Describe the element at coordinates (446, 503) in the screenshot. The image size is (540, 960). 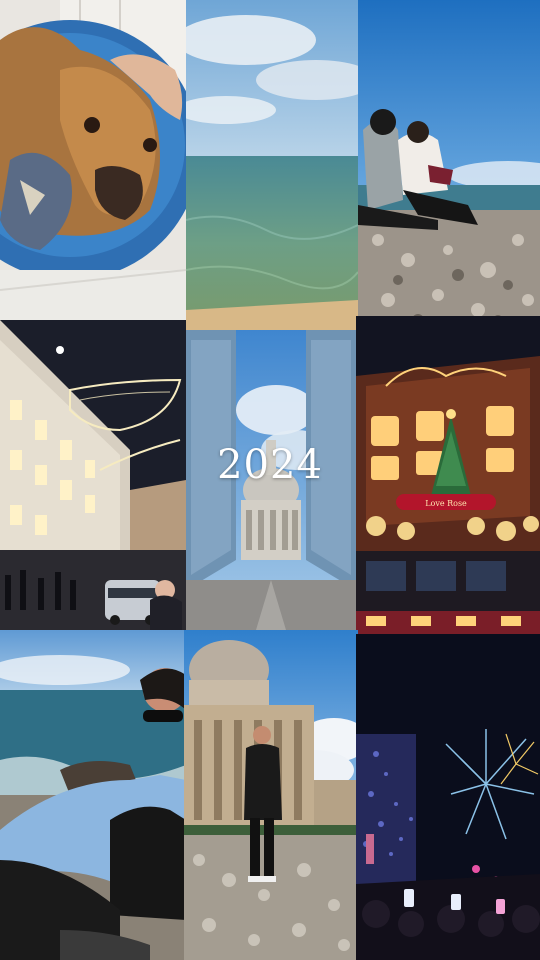
I see `store-sign-text: Love Rose` at that location.